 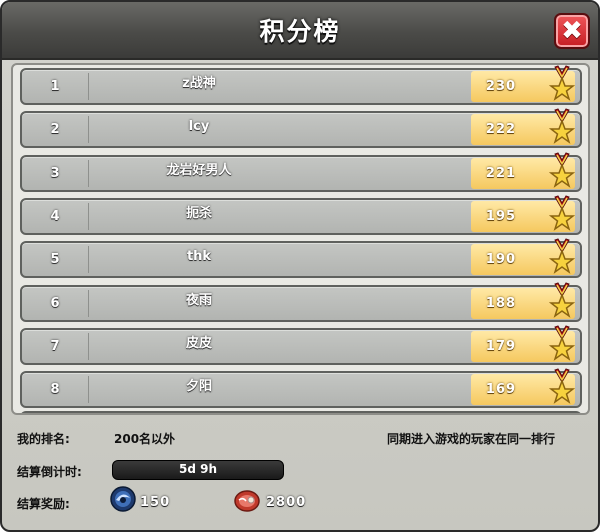 I want to click on reward-meat-value: 2800, so click(x=286, y=502).